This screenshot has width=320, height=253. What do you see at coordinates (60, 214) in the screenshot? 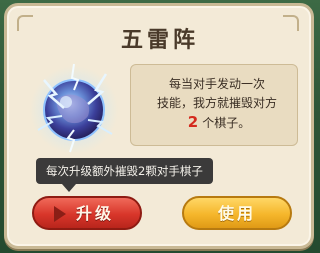
I see `play-arrow-icon` at bounding box center [60, 214].